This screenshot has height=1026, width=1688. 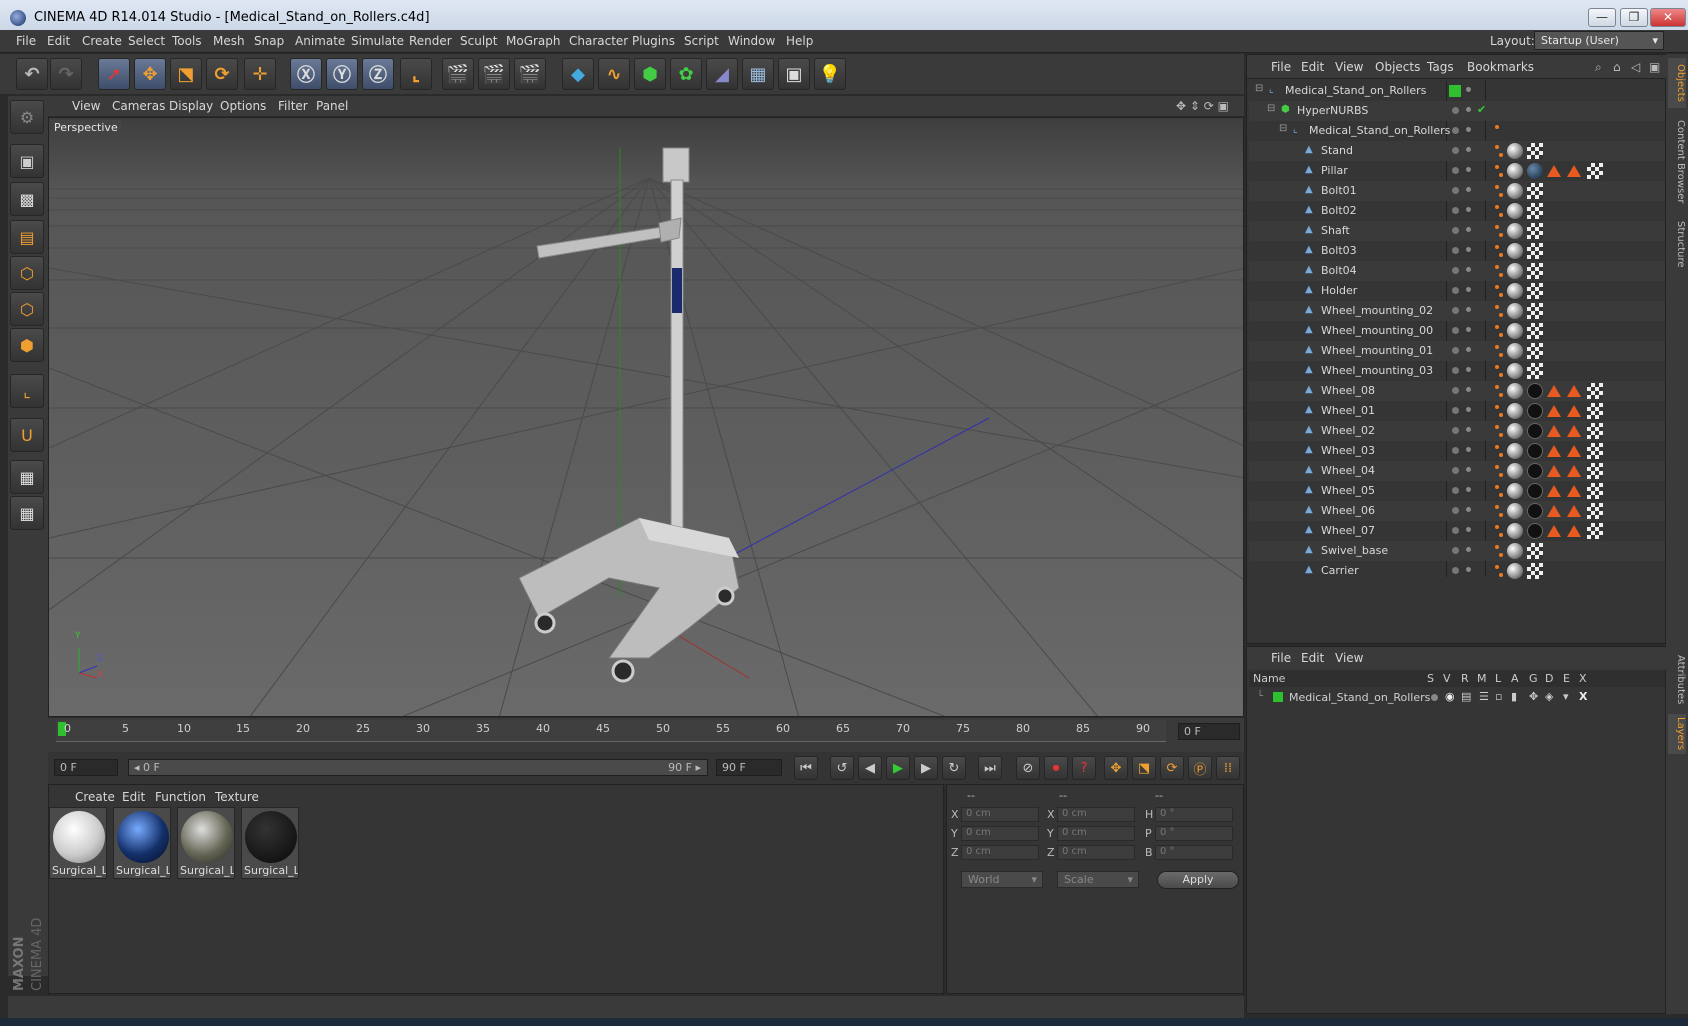 I want to click on render-clapper-icon: ▤, so click(x=1466, y=696).